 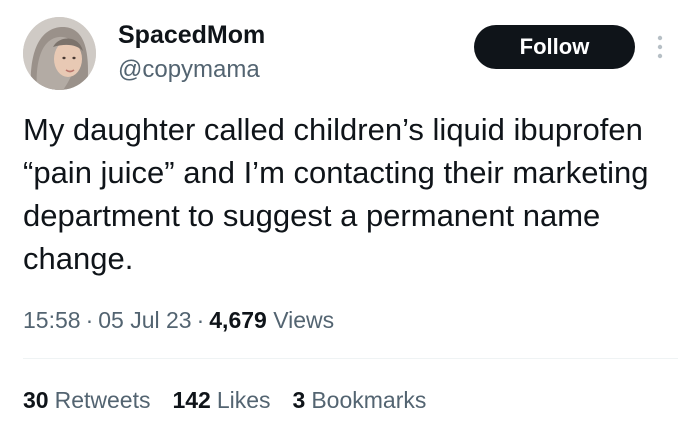 What do you see at coordinates (238, 320) in the screenshot?
I see `views-count: 4,679` at bounding box center [238, 320].